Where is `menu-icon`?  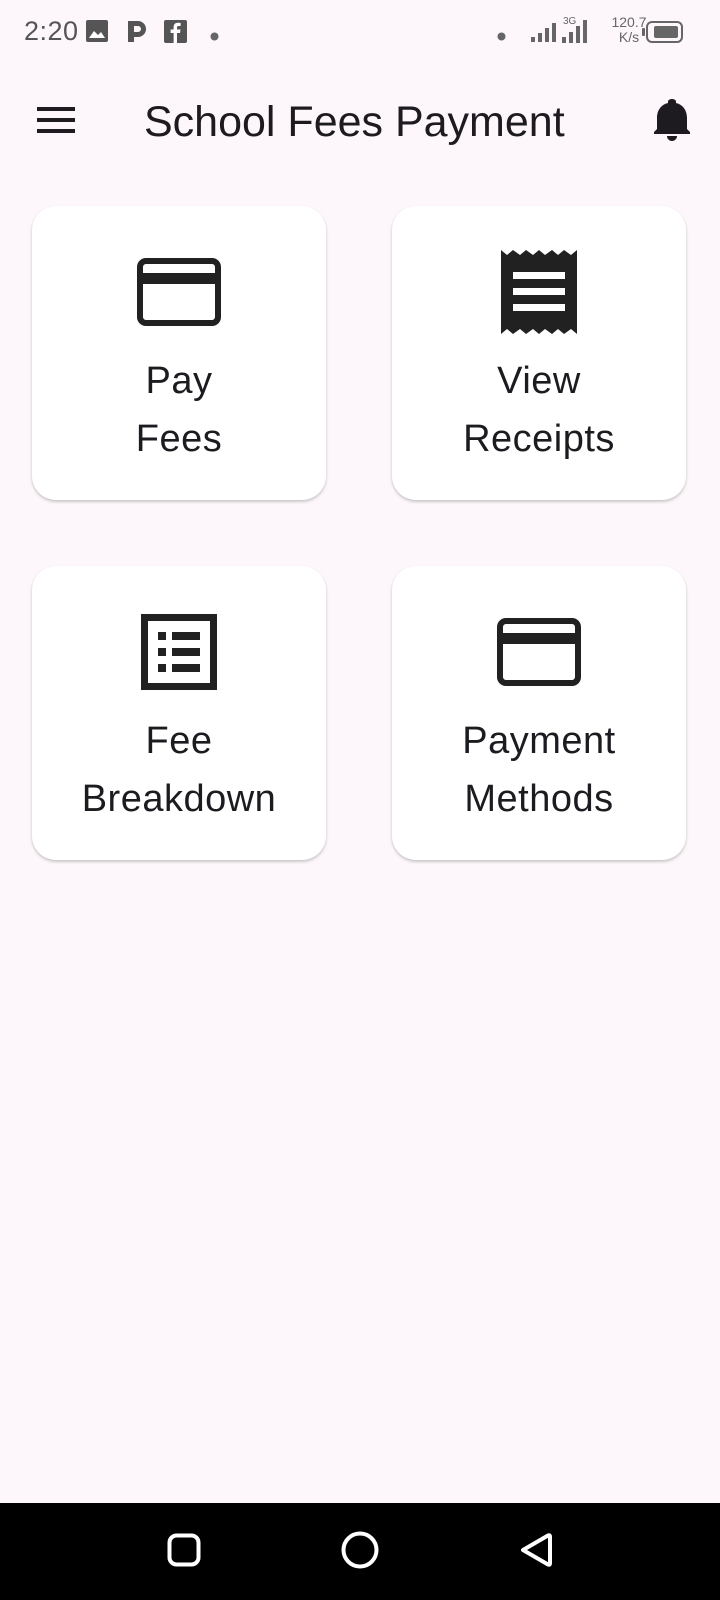 menu-icon is located at coordinates (56, 122).